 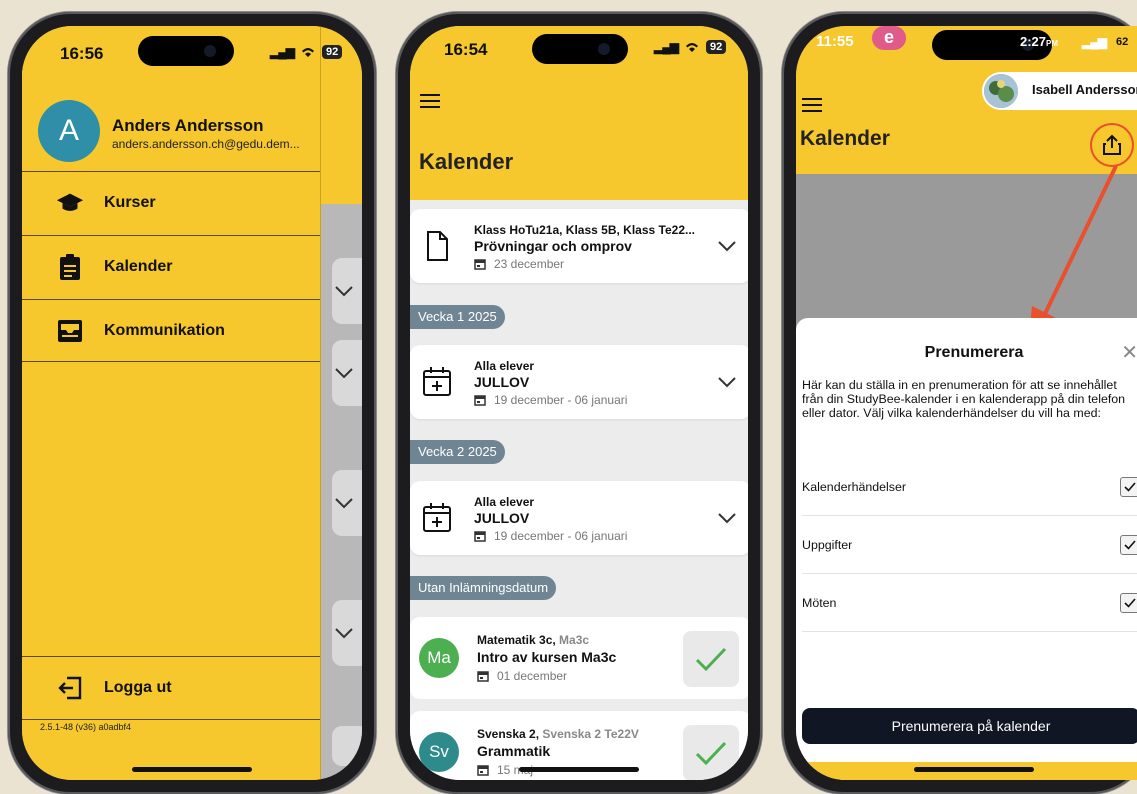 I want to click on battery-icon: 62, so click(x=1122, y=42).